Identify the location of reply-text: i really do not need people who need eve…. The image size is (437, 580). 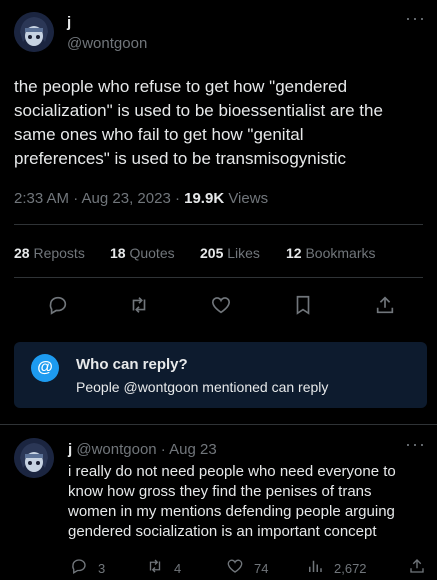
(232, 501).